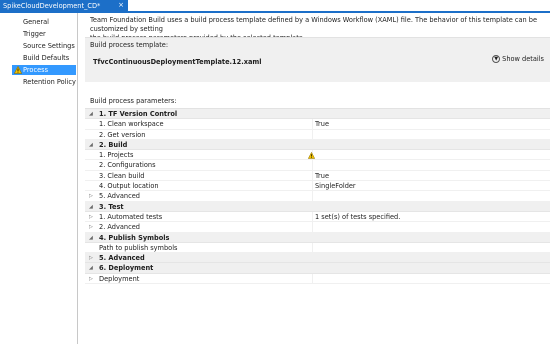  What do you see at coordinates (34, 34) in the screenshot?
I see `sidebar-item-label: Trigger` at bounding box center [34, 34].